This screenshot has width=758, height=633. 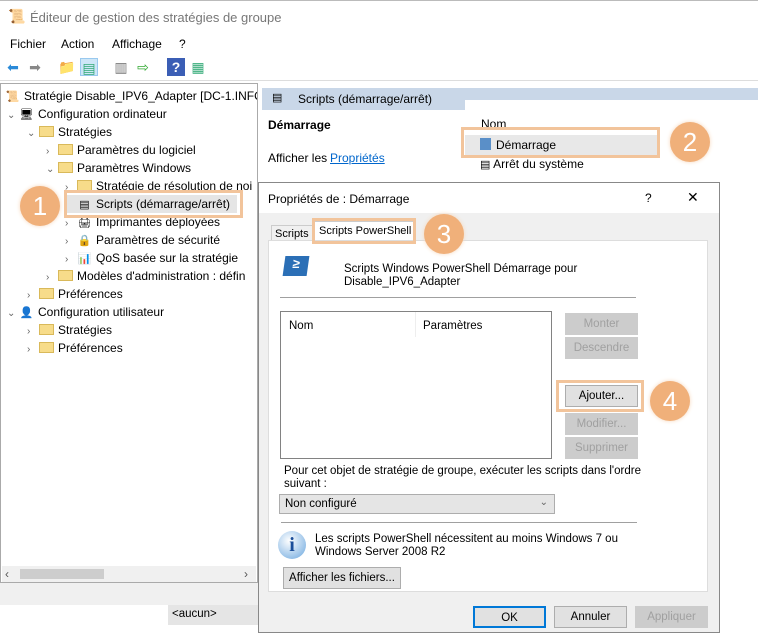 What do you see at coordinates (28, 44) in the screenshot?
I see `menu-fichier: Fichier` at bounding box center [28, 44].